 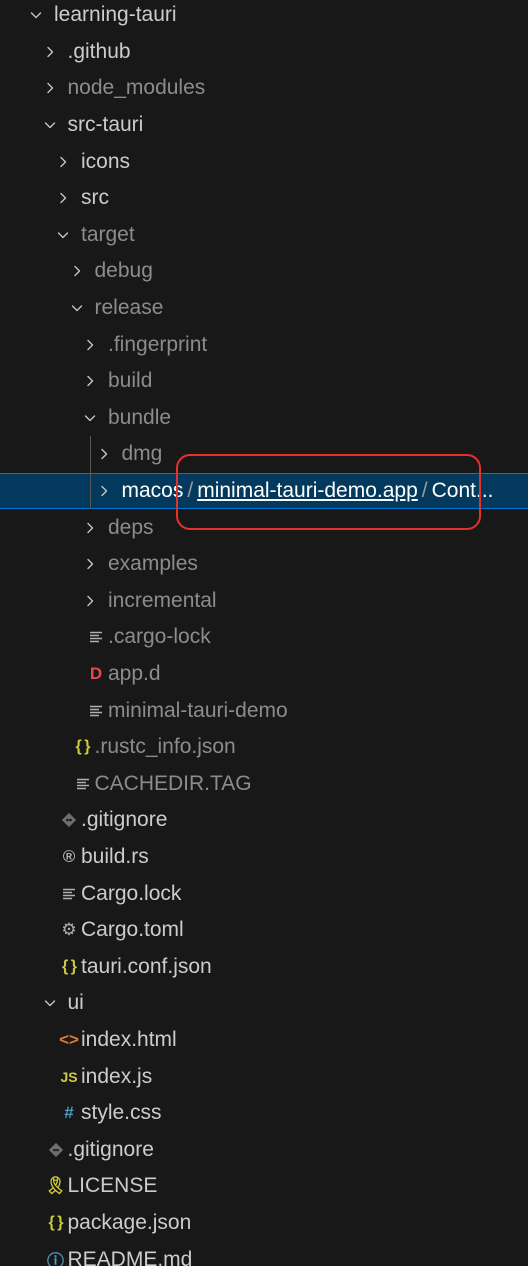 I want to click on tree-item-cargo-lock: Cargo.lock, so click(x=264, y=893).